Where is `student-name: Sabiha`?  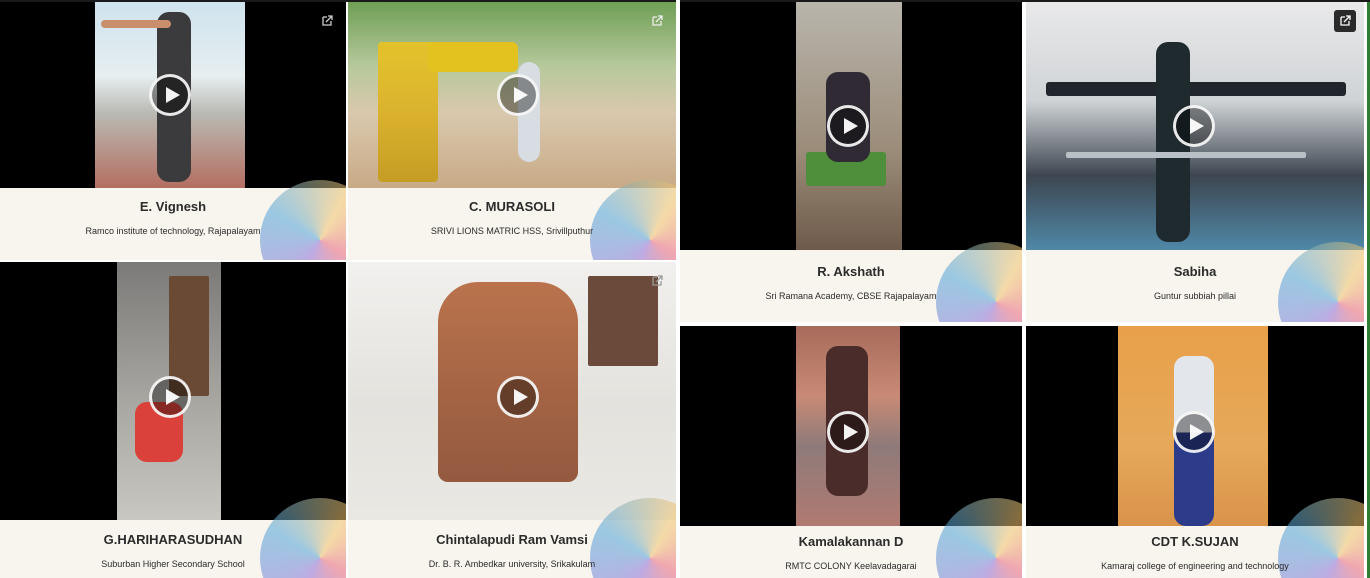 student-name: Sabiha is located at coordinates (1195, 271).